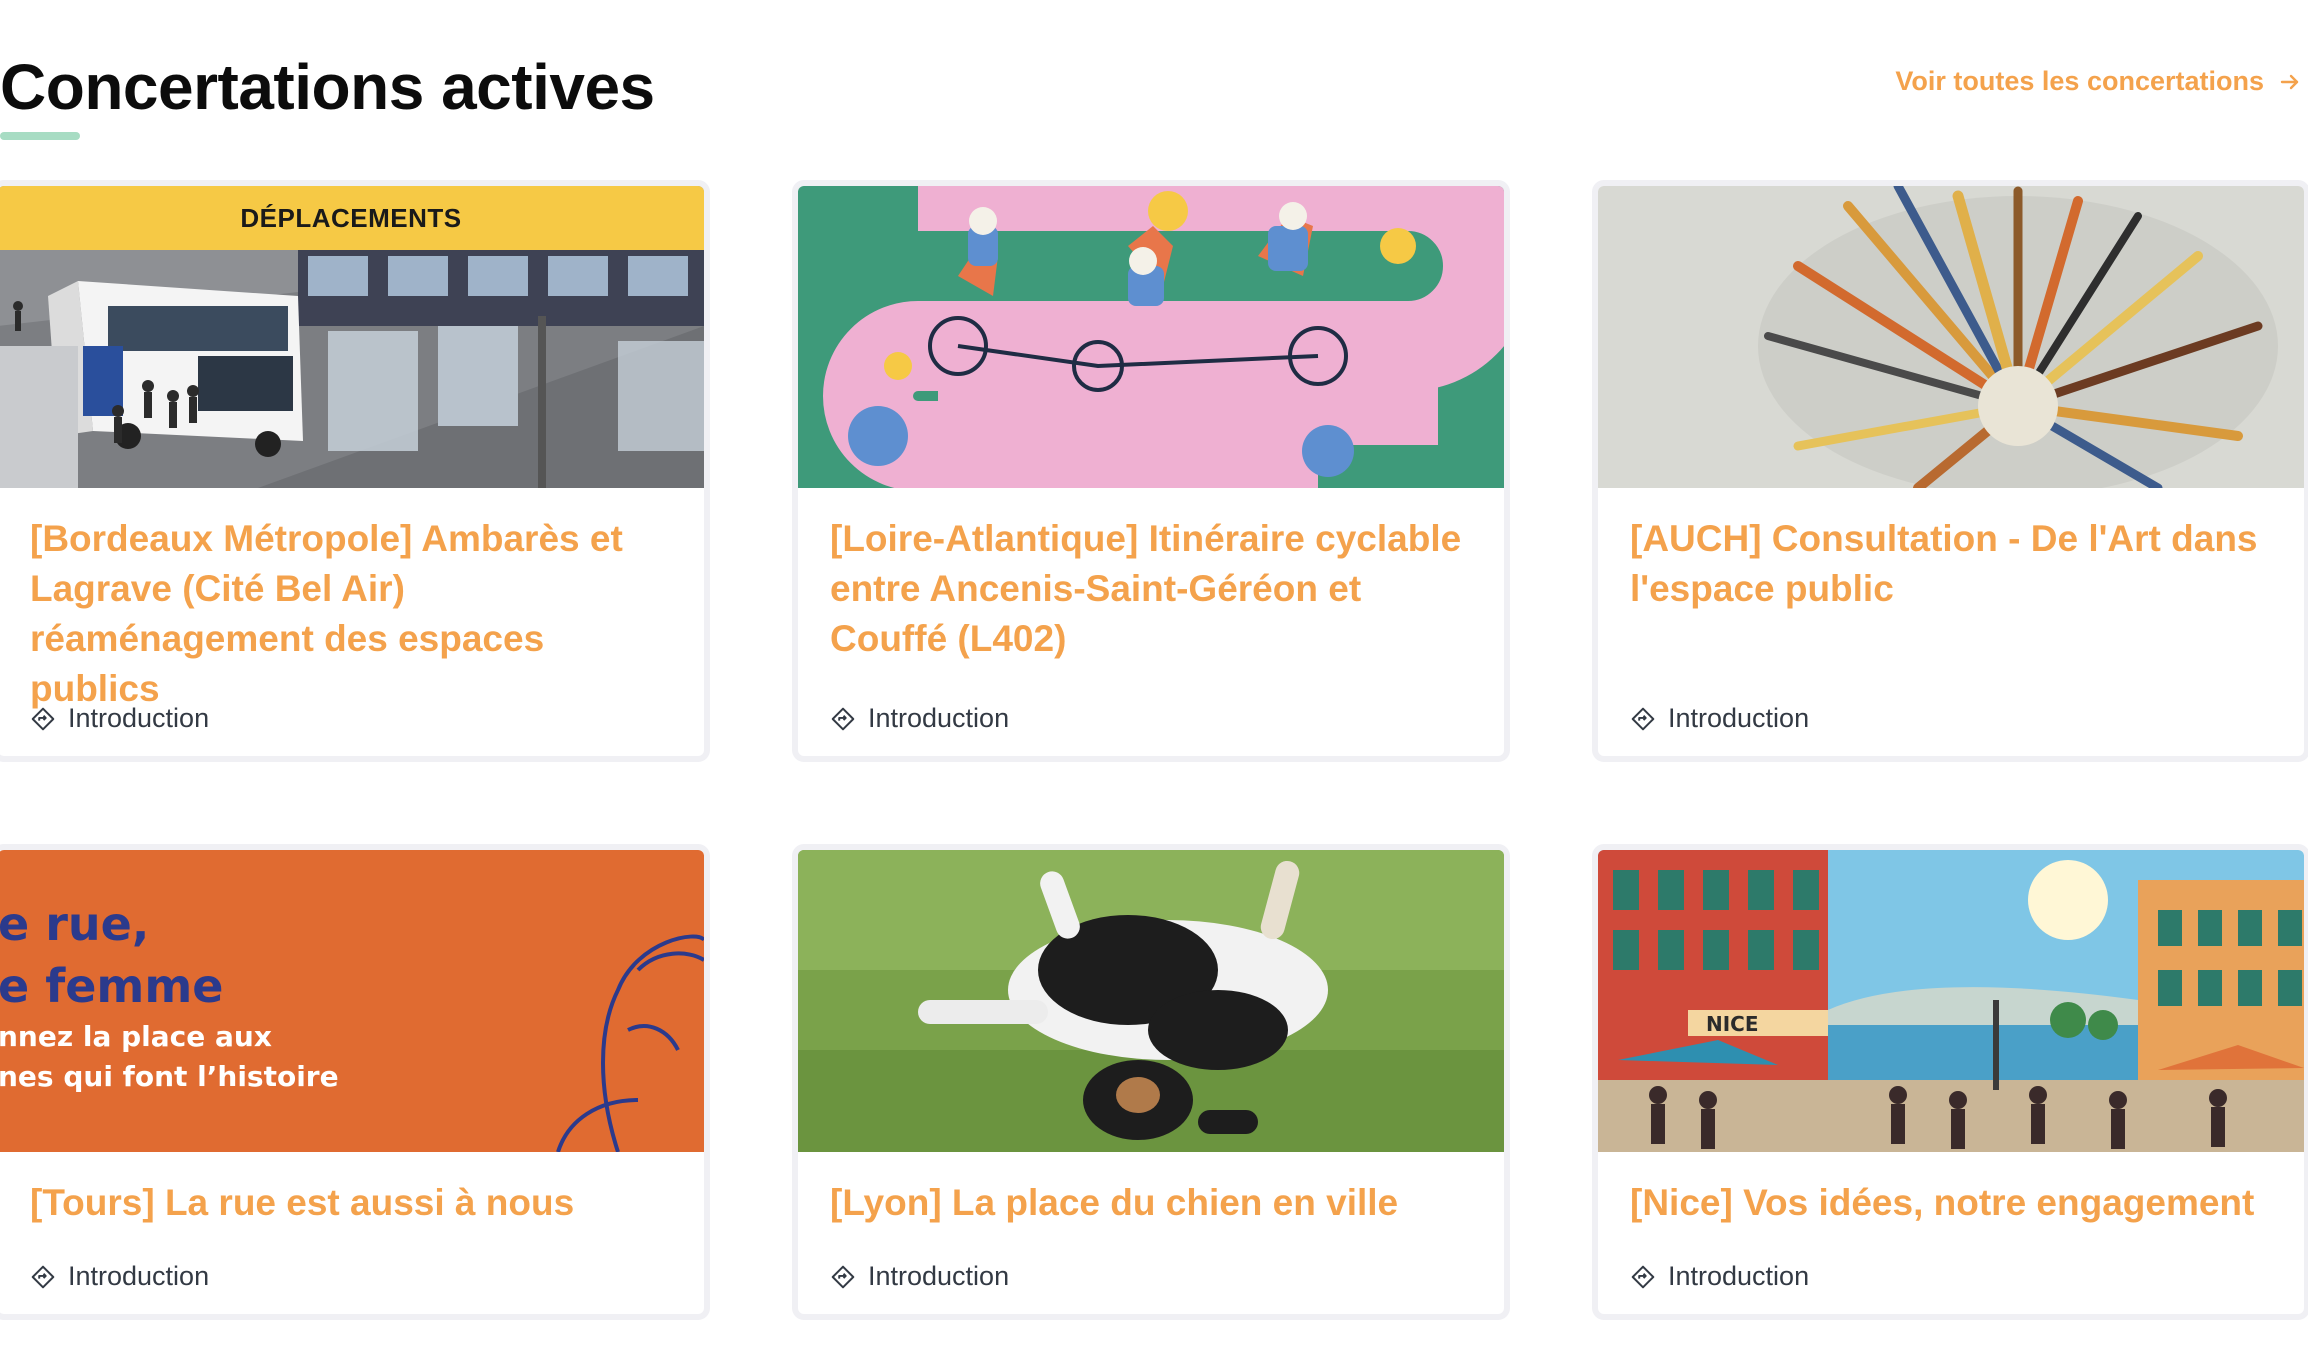  What do you see at coordinates (40, 136) in the screenshot?
I see `title-underline` at bounding box center [40, 136].